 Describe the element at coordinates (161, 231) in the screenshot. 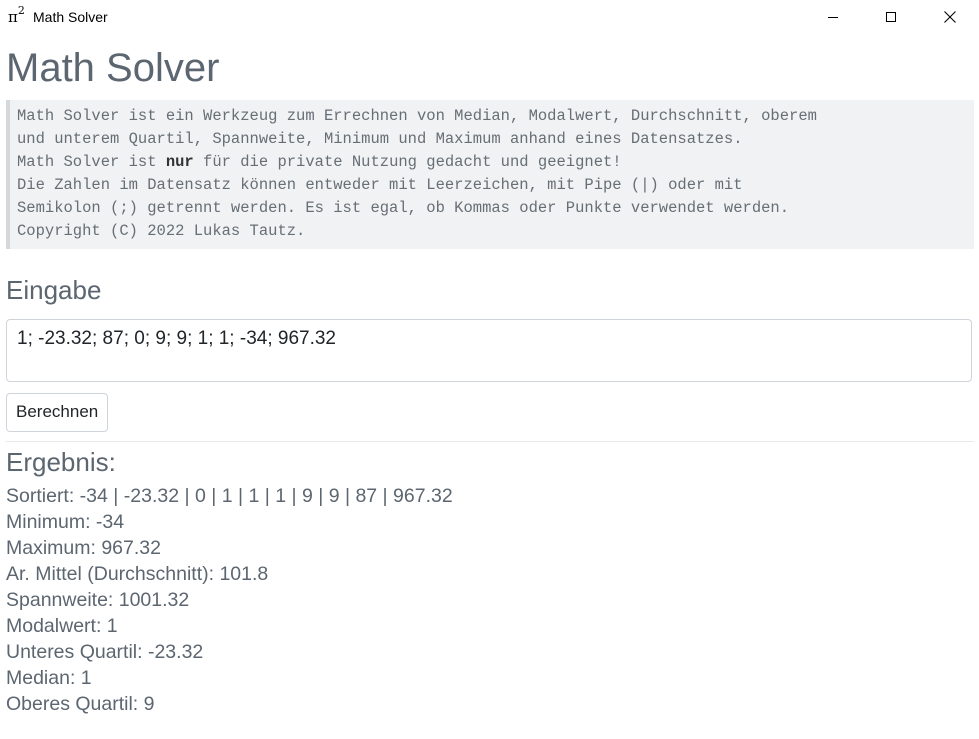

I see `copyright-line: Copyright (C) 2022 Lukas Tautz.` at that location.